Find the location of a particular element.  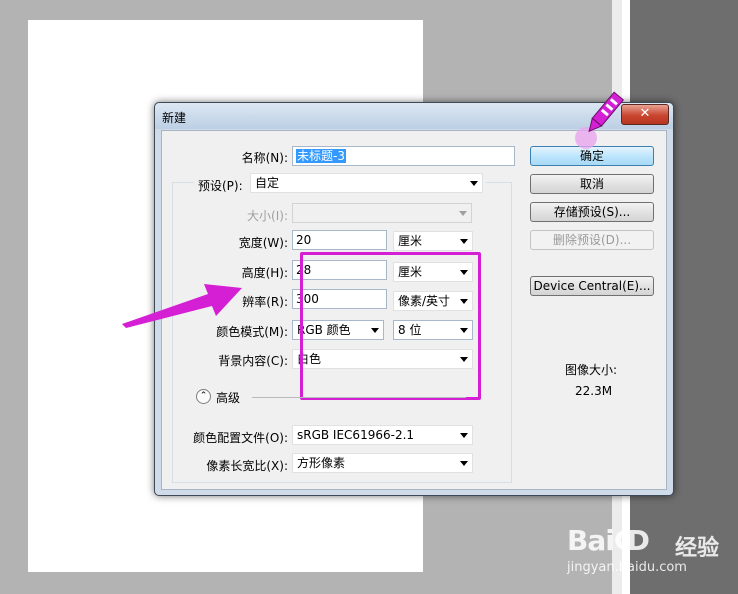

width-unit-value: 厘米 is located at coordinates (410, 241).